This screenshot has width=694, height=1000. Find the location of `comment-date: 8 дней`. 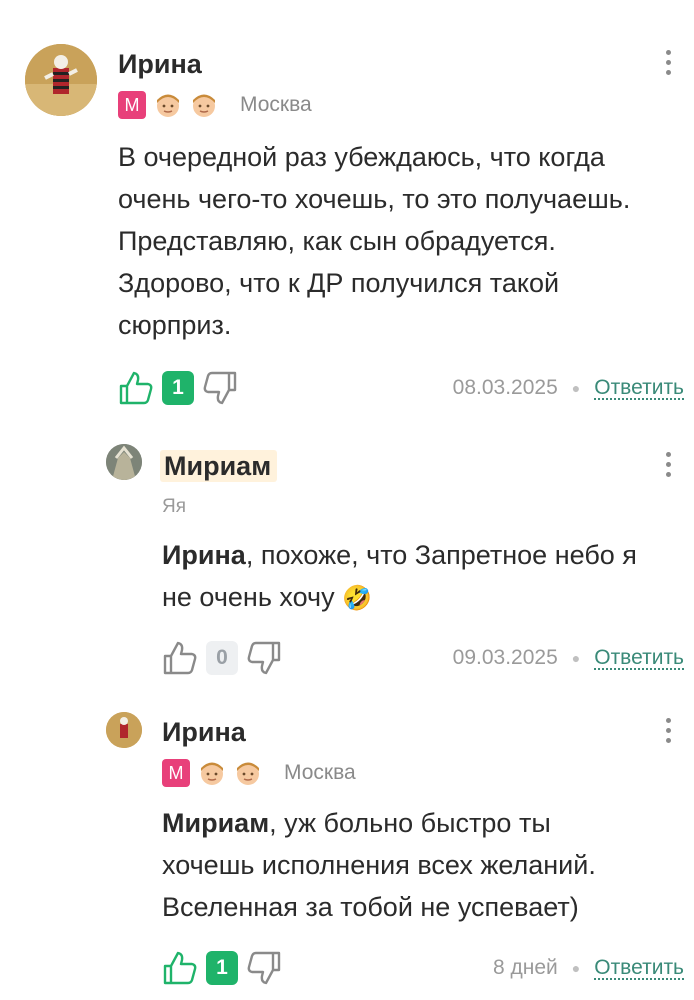

comment-date: 8 дней is located at coordinates (525, 967).